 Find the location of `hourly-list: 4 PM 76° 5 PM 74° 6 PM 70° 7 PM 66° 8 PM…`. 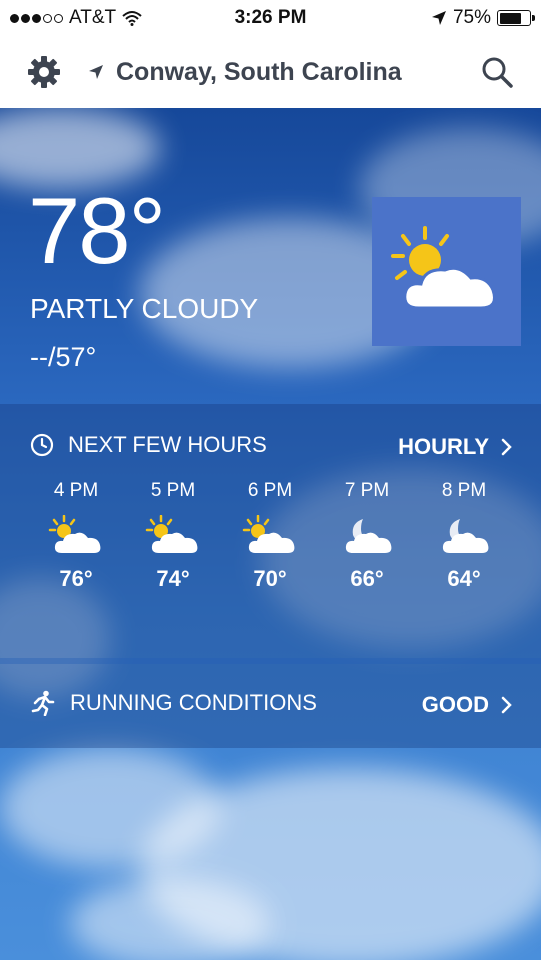

hourly-list: 4 PM 76° 5 PM 74° 6 PM 70° 7 PM 66° 8 PM… is located at coordinates (270, 536).